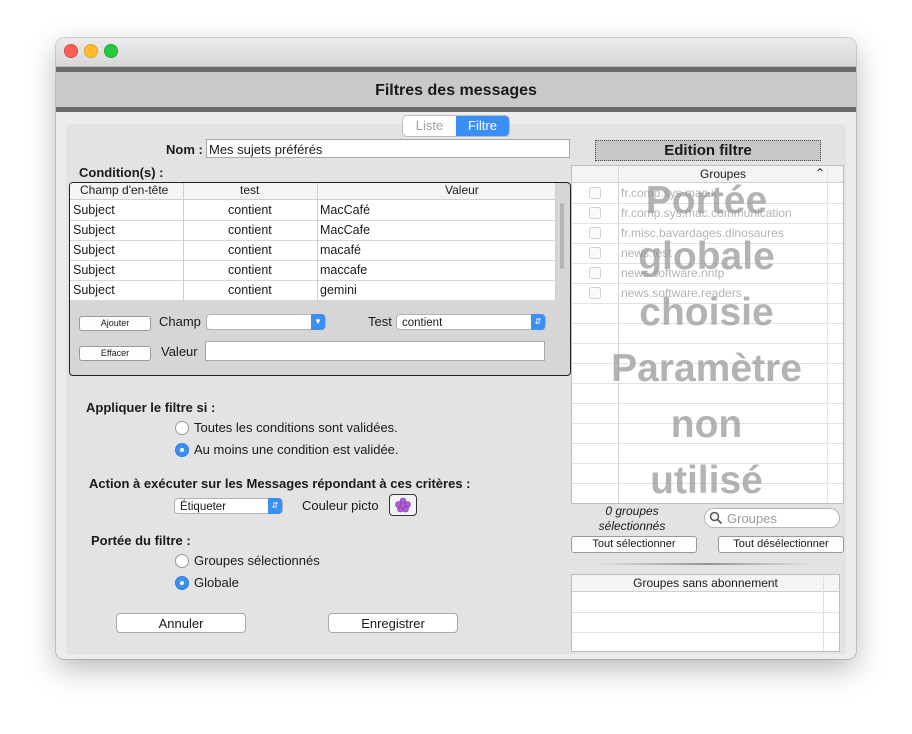 The height and width of the screenshot is (734, 912). Describe the element at coordinates (249, 190) in the screenshot. I see `column-header-test: test` at that location.